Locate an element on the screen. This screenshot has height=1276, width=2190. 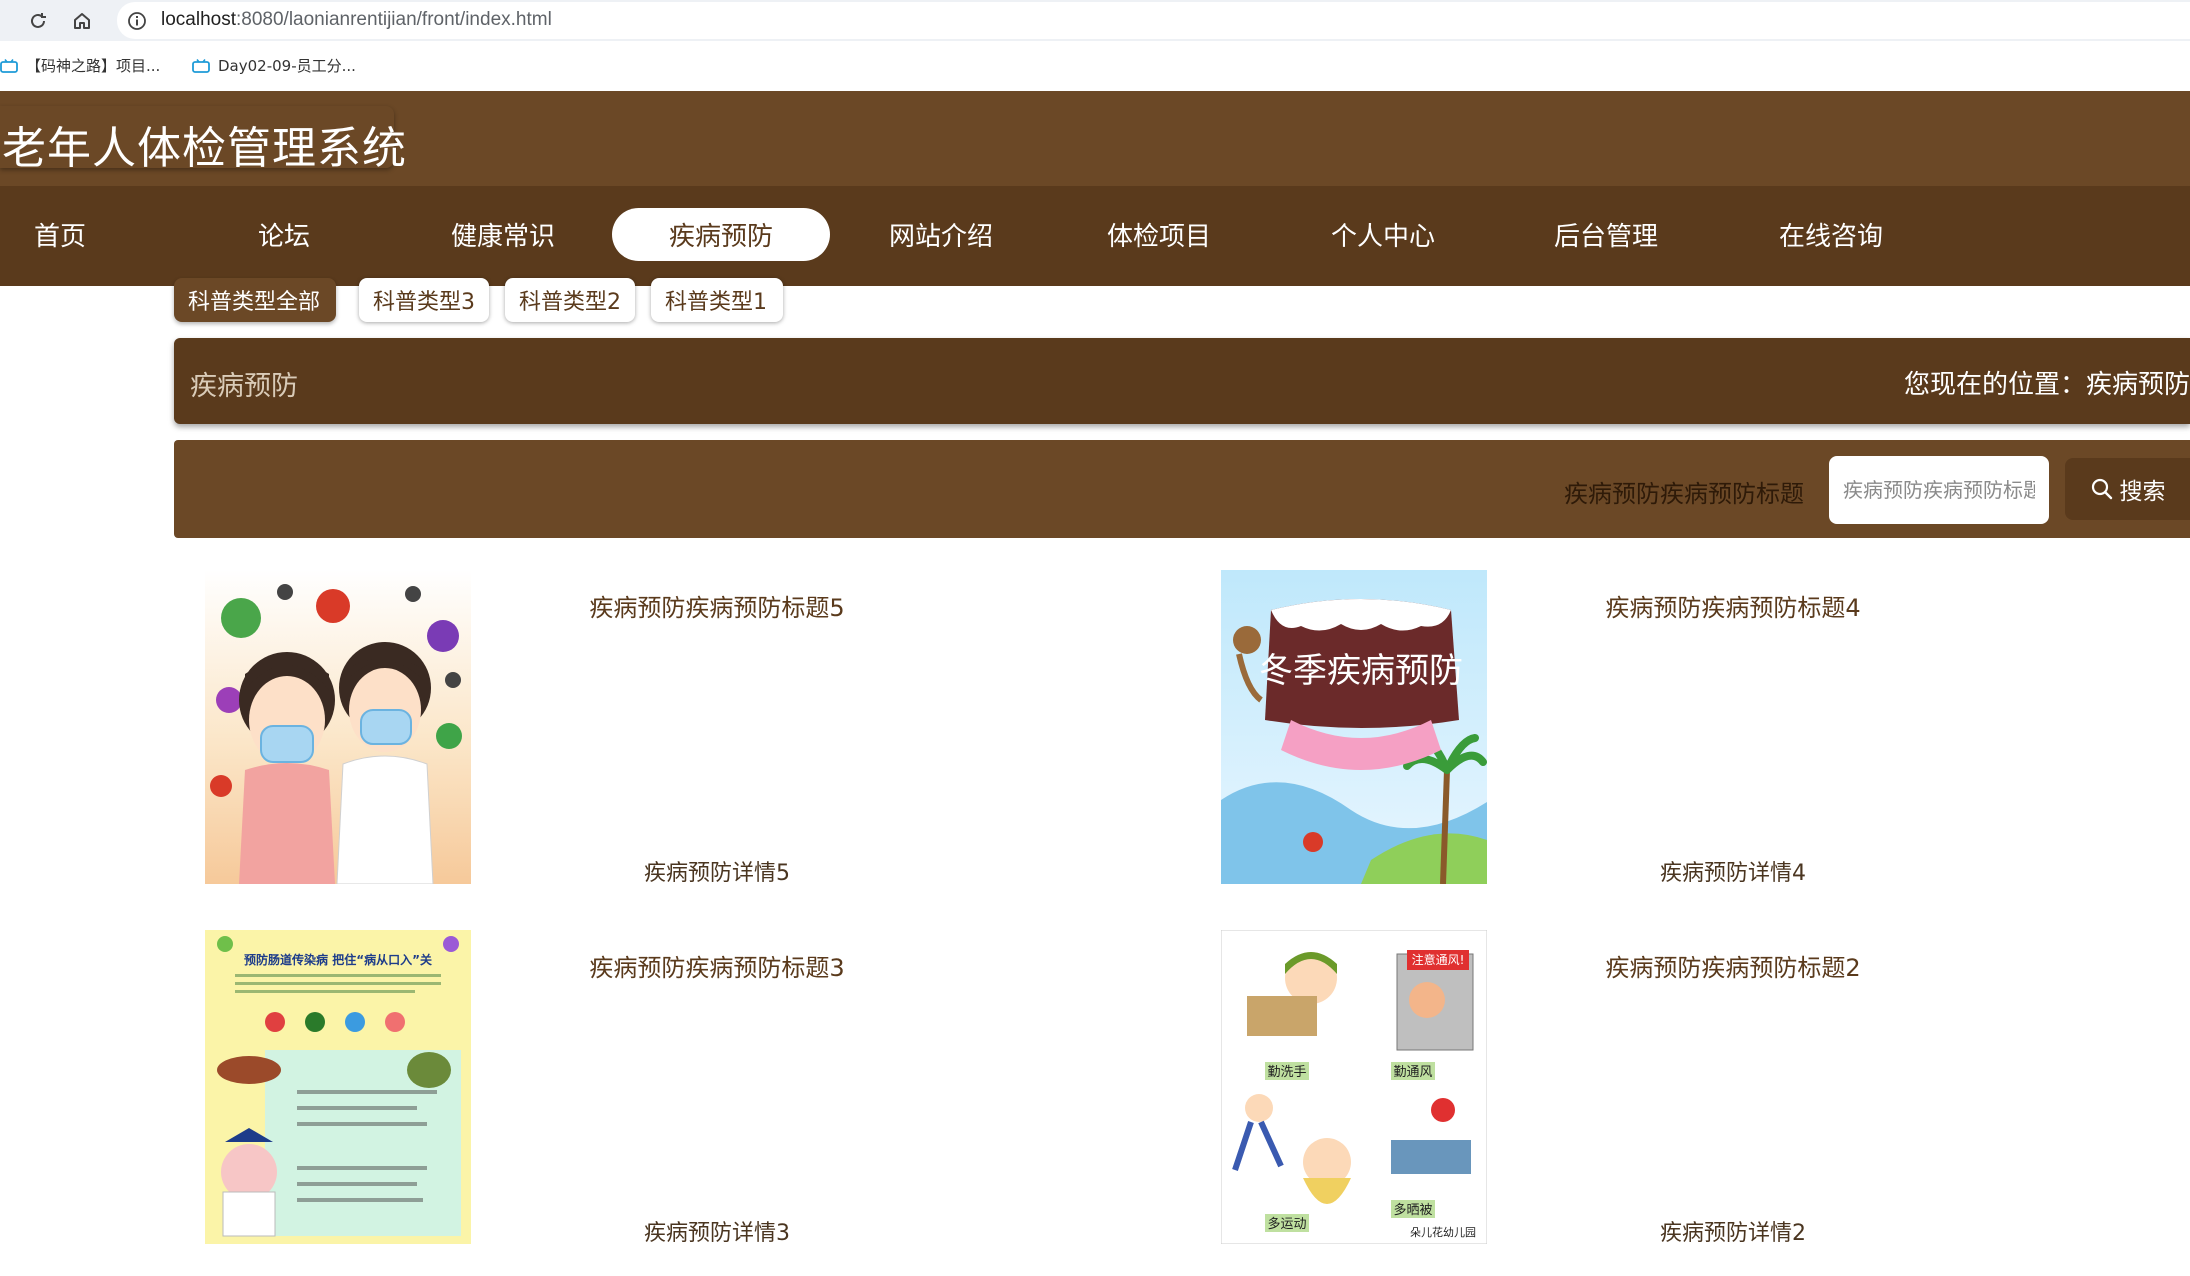
item-detail: 疾病预防详情4 is located at coordinates (1733, 873).